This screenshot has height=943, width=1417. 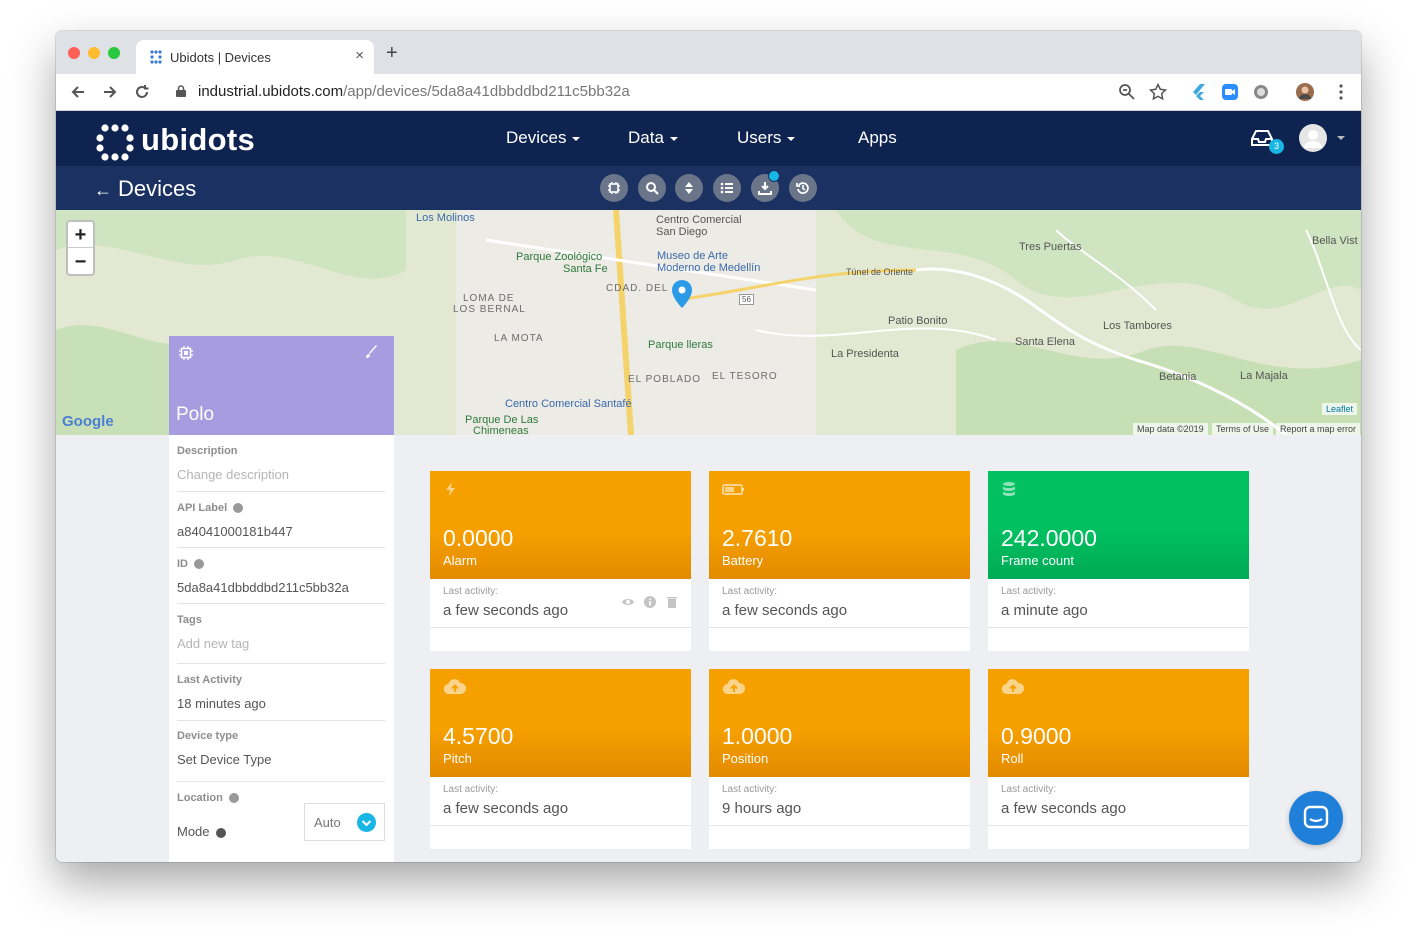 I want to click on user-menu-caret-icon, so click(x=1341, y=138).